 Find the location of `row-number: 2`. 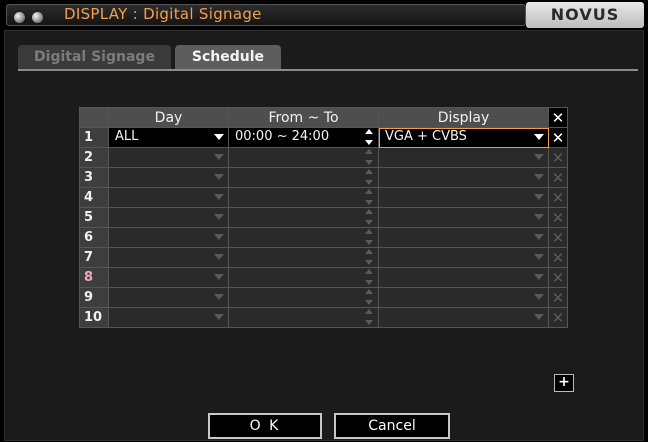

row-number: 2 is located at coordinates (94, 157).